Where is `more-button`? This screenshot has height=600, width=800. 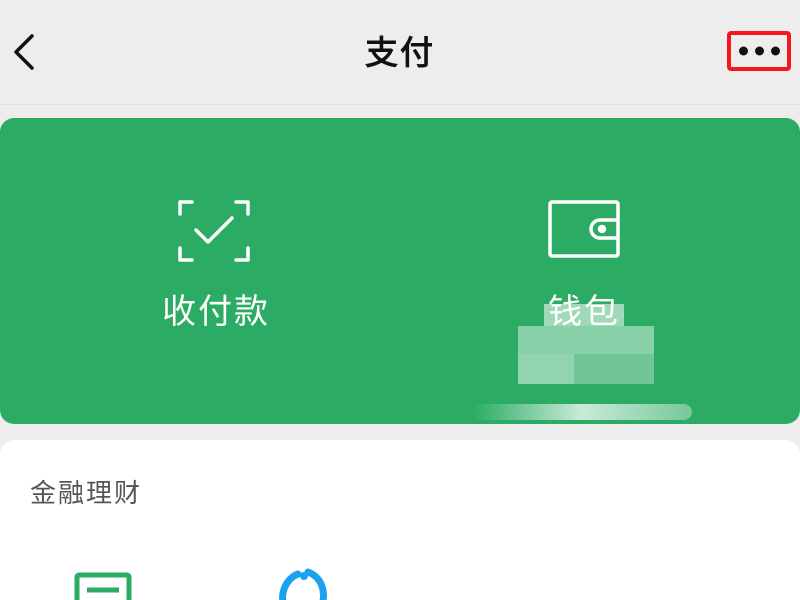 more-button is located at coordinates (759, 51).